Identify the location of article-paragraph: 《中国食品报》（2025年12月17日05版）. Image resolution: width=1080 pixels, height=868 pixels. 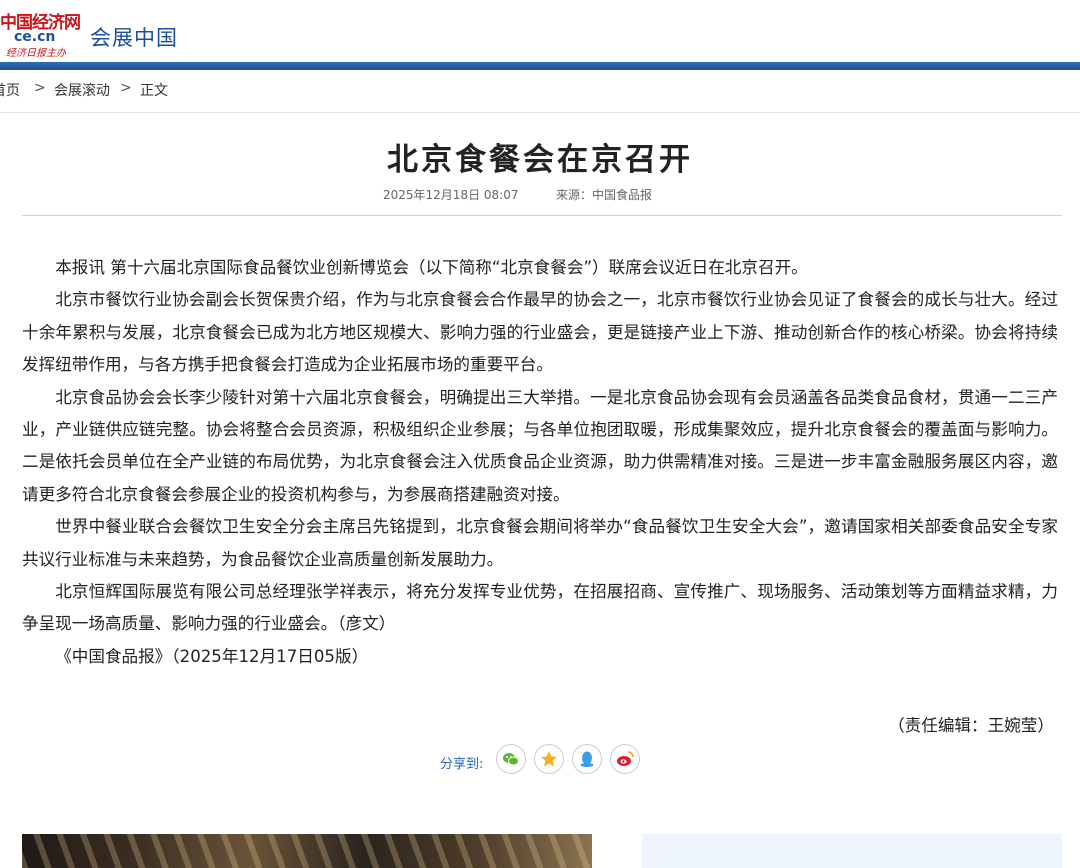
(212, 656).